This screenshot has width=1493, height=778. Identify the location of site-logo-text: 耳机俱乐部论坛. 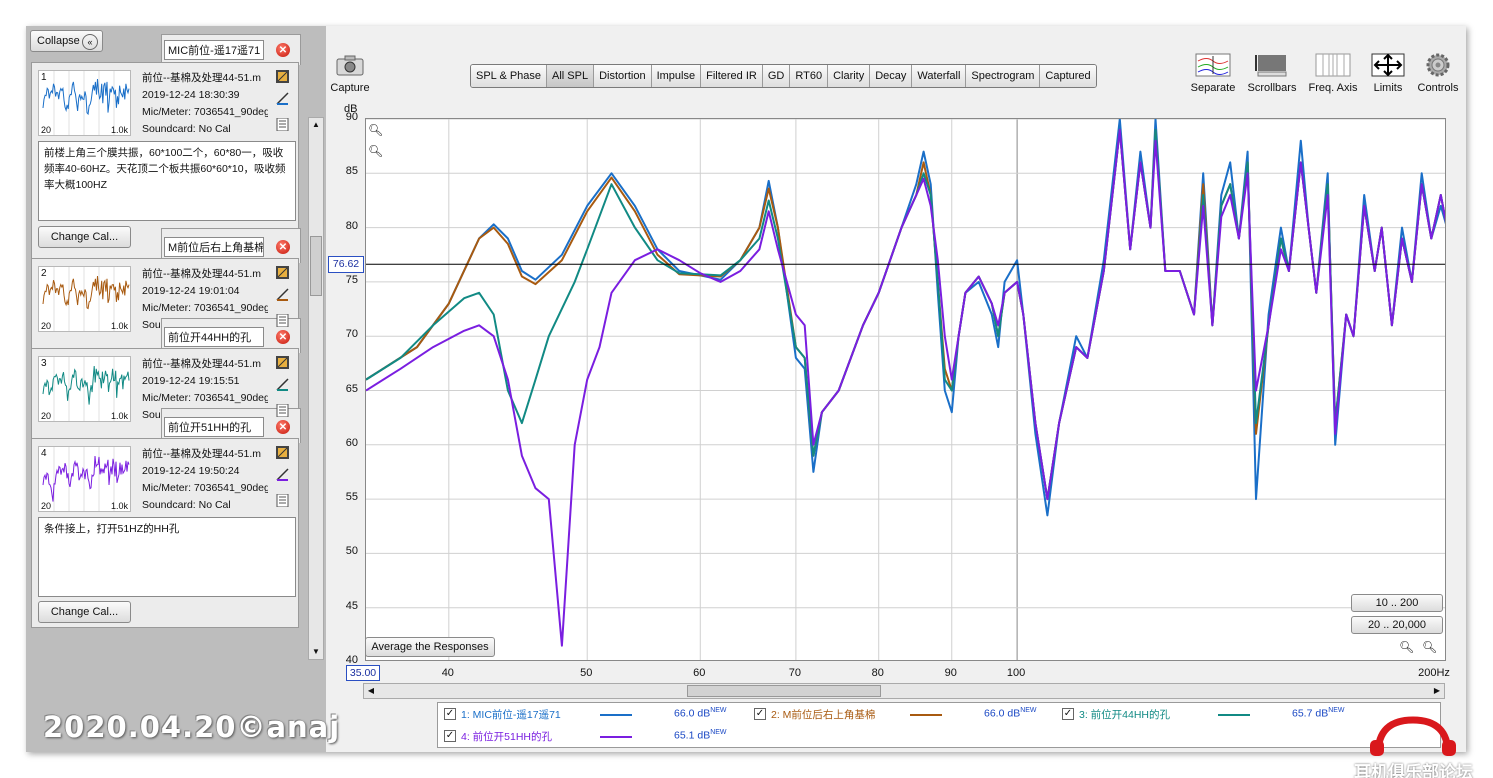
(1413, 770).